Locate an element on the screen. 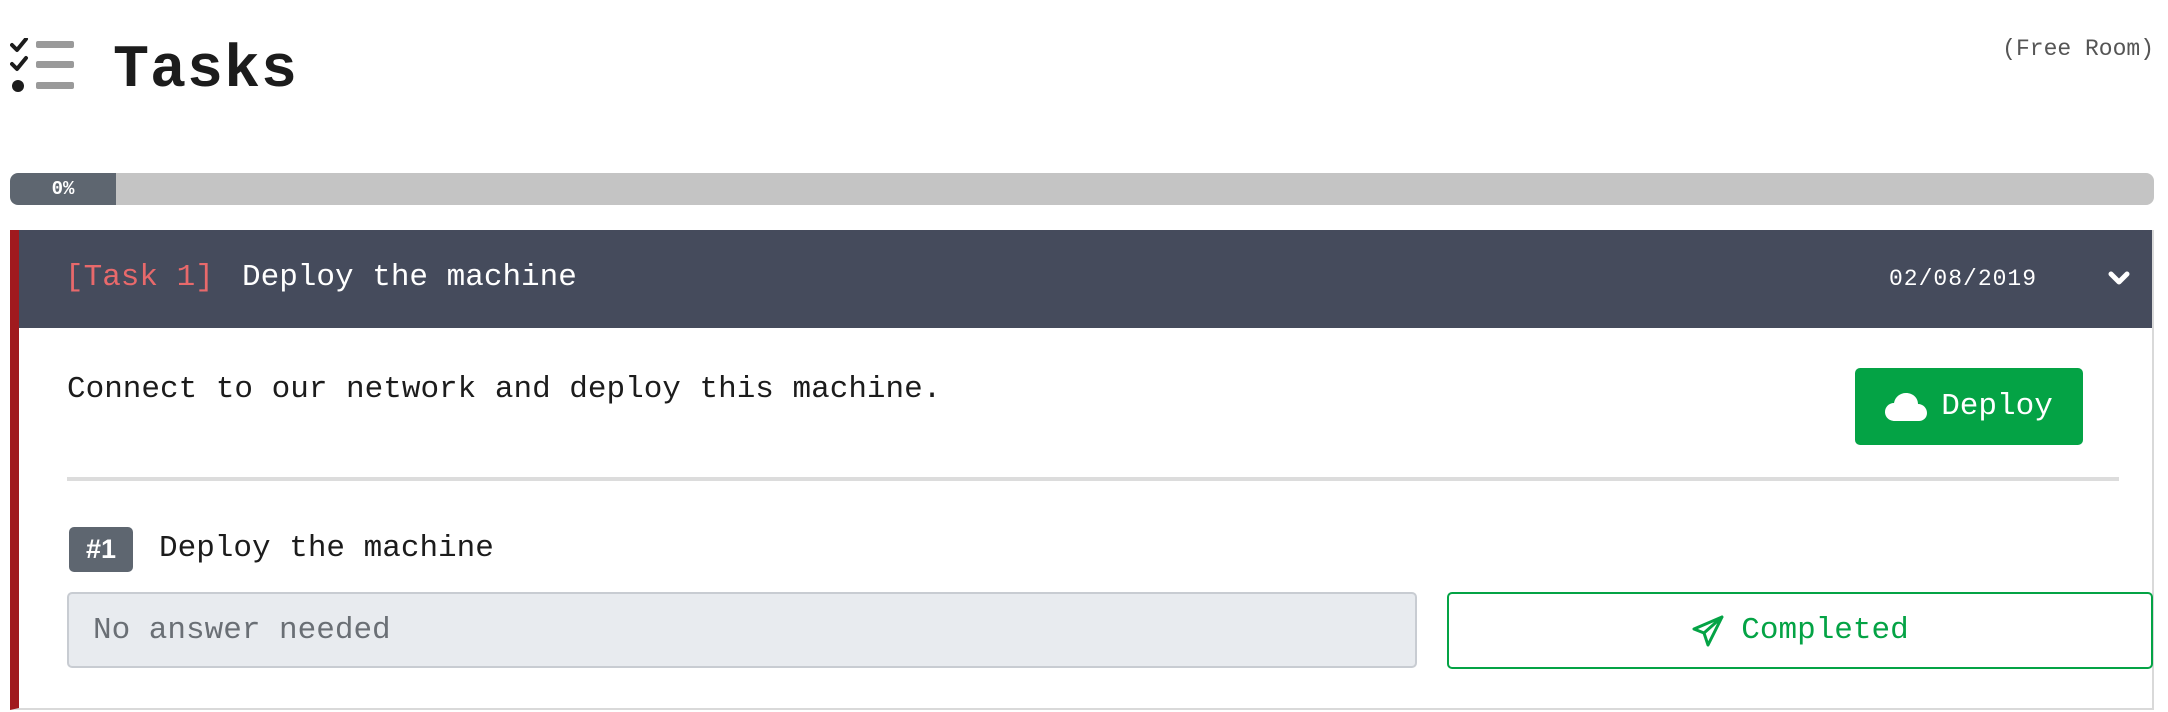  task-title: Deploy the machine is located at coordinates (409, 277).